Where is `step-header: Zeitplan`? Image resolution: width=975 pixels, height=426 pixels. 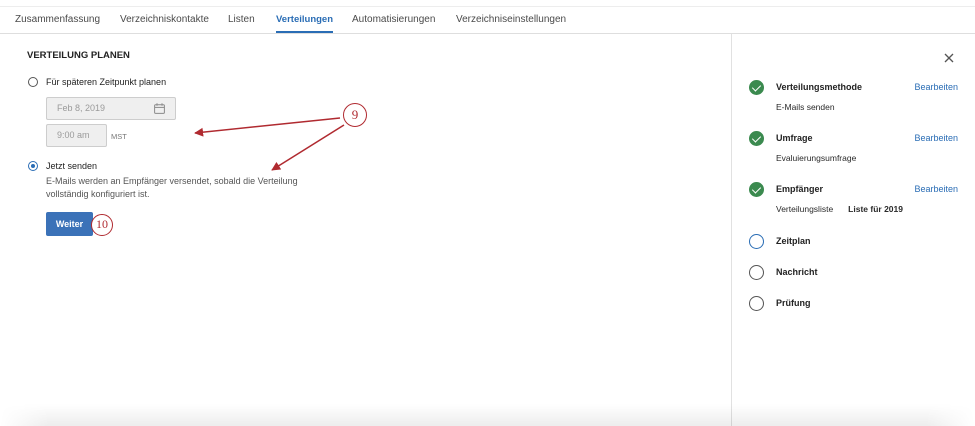
step-header: Zeitplan is located at coordinates (853, 241).